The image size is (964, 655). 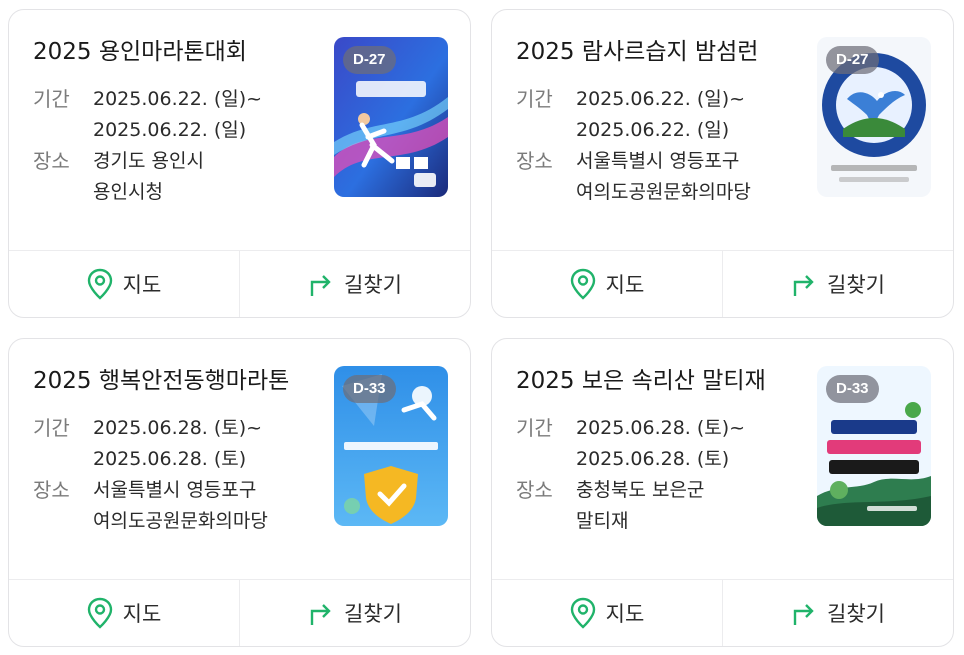 I want to click on place-value: 경기도 용인시 용인시청, so click(x=148, y=177).